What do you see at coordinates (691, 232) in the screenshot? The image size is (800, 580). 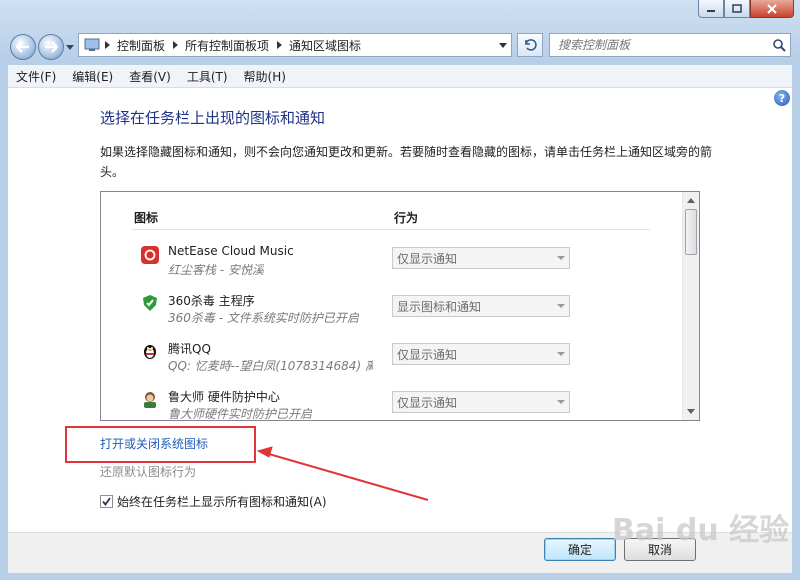 I see `scrollbar-thumb` at bounding box center [691, 232].